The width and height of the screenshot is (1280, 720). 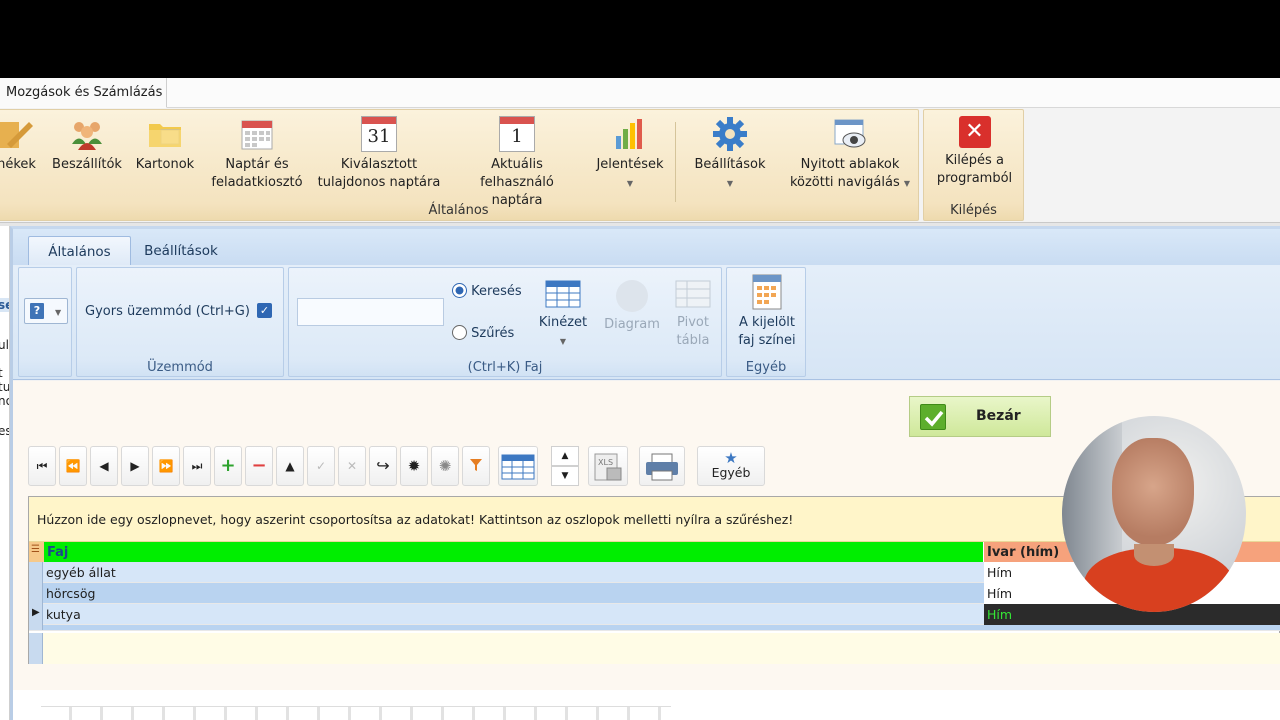 I want to click on gear-icon, so click(x=730, y=134).